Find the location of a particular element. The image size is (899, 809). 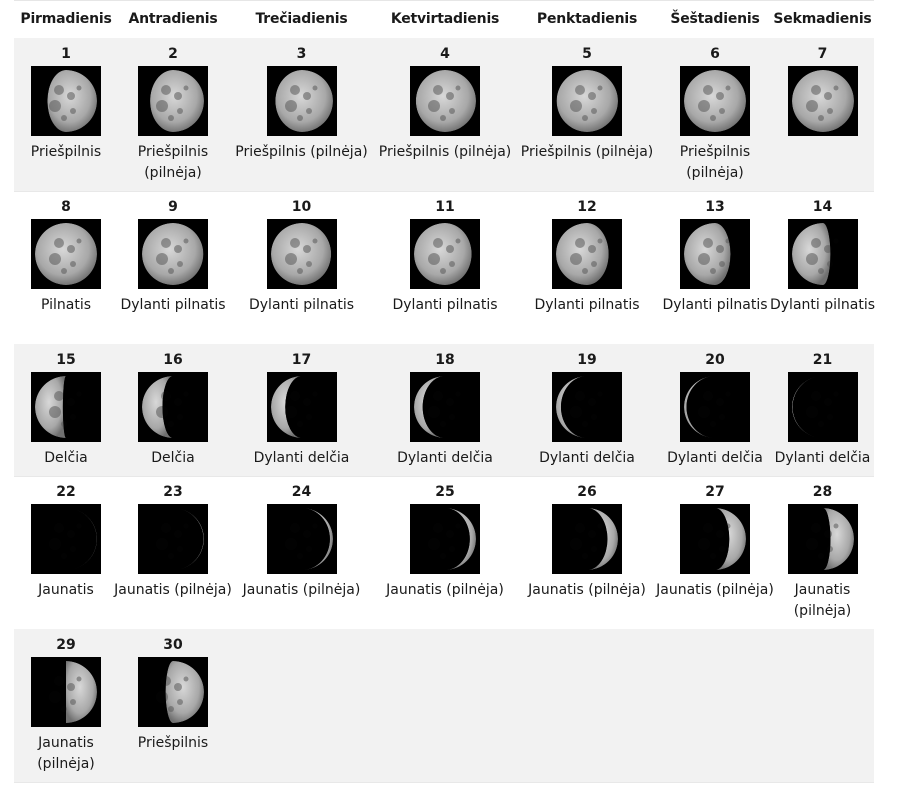

weekday-header: Penktadienis is located at coordinates (587, 19).